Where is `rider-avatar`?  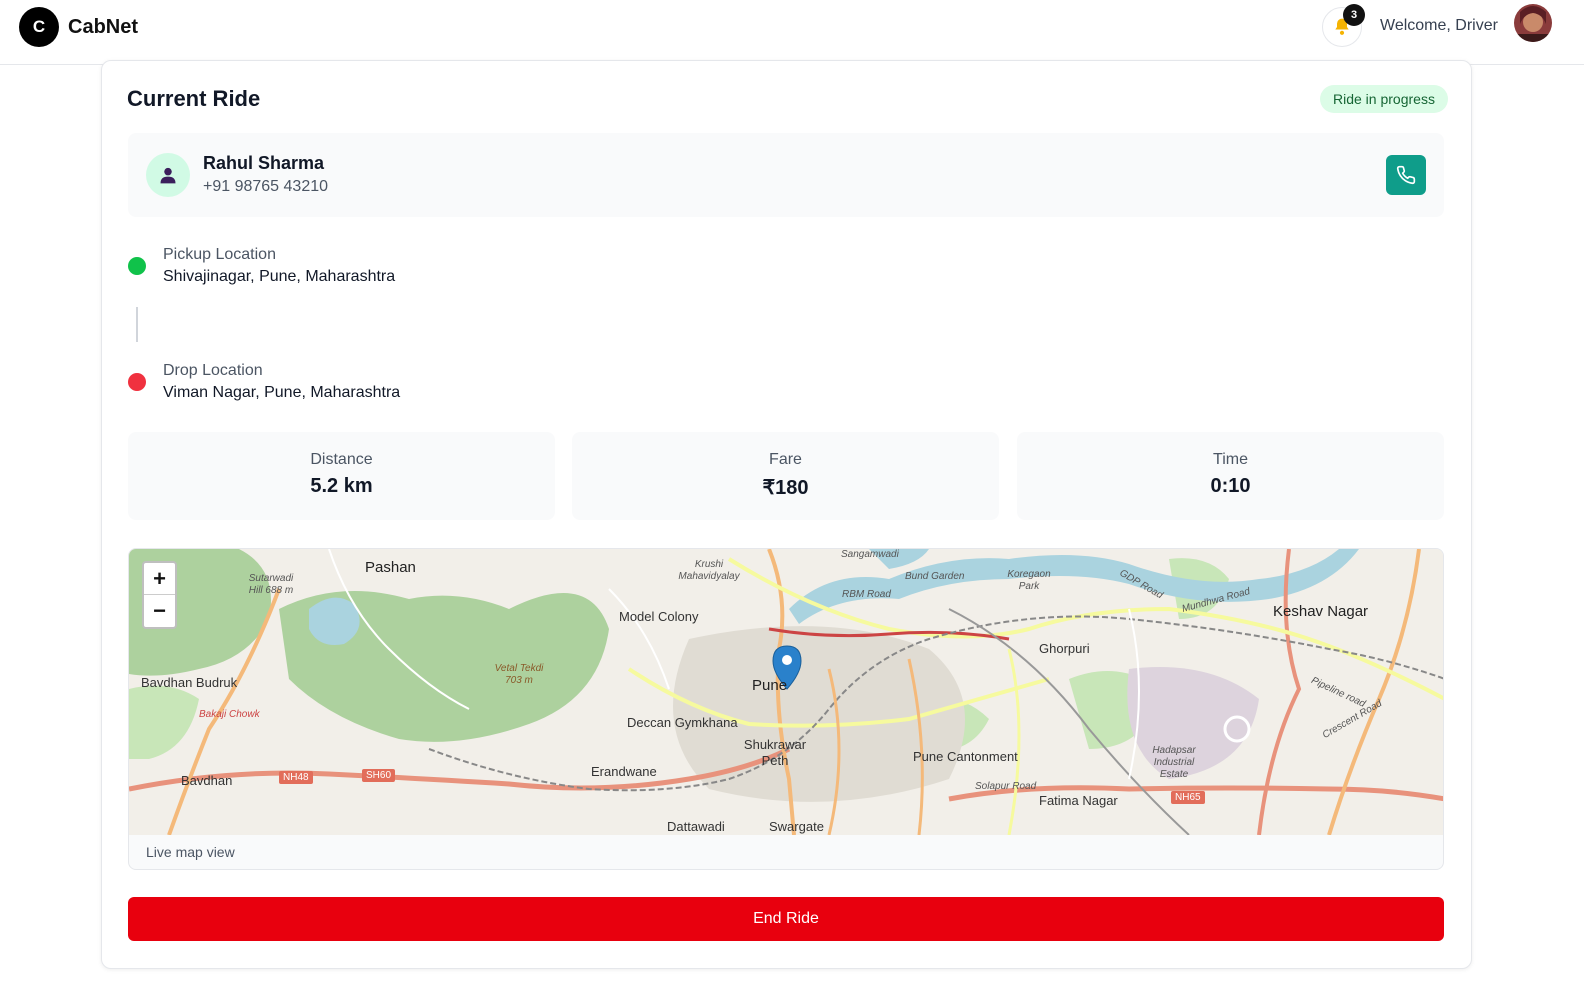
rider-avatar is located at coordinates (168, 175).